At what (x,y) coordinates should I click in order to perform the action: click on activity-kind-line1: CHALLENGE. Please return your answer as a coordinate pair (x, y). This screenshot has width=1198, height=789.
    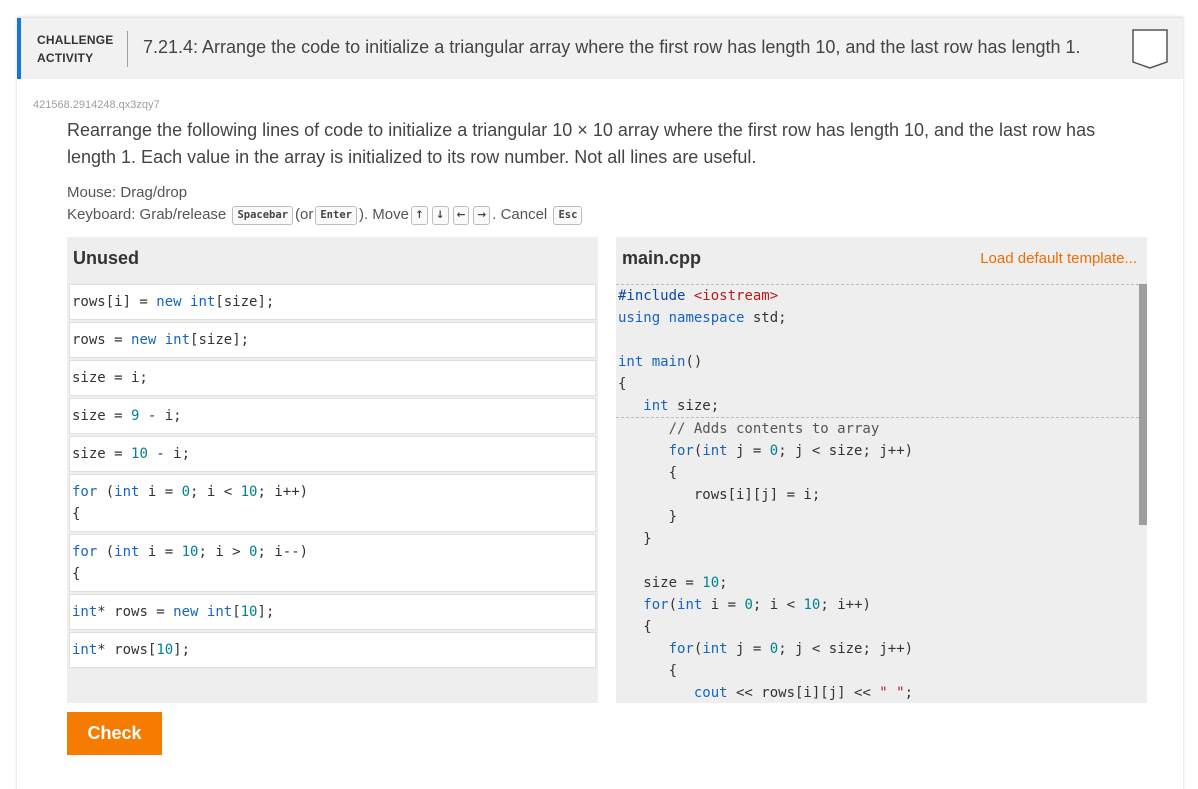
    Looking at the image, I should click on (75, 40).